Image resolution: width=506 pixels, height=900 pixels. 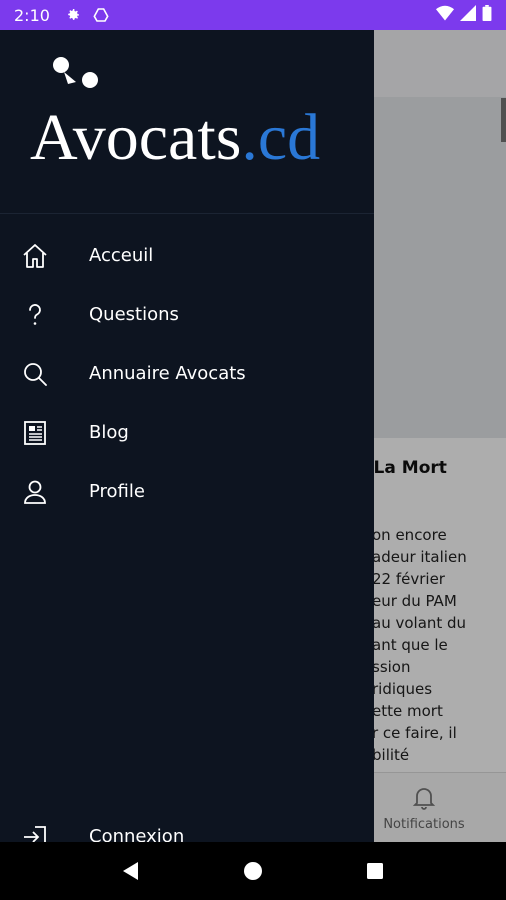 I want to click on home-button, so click(x=253, y=871).